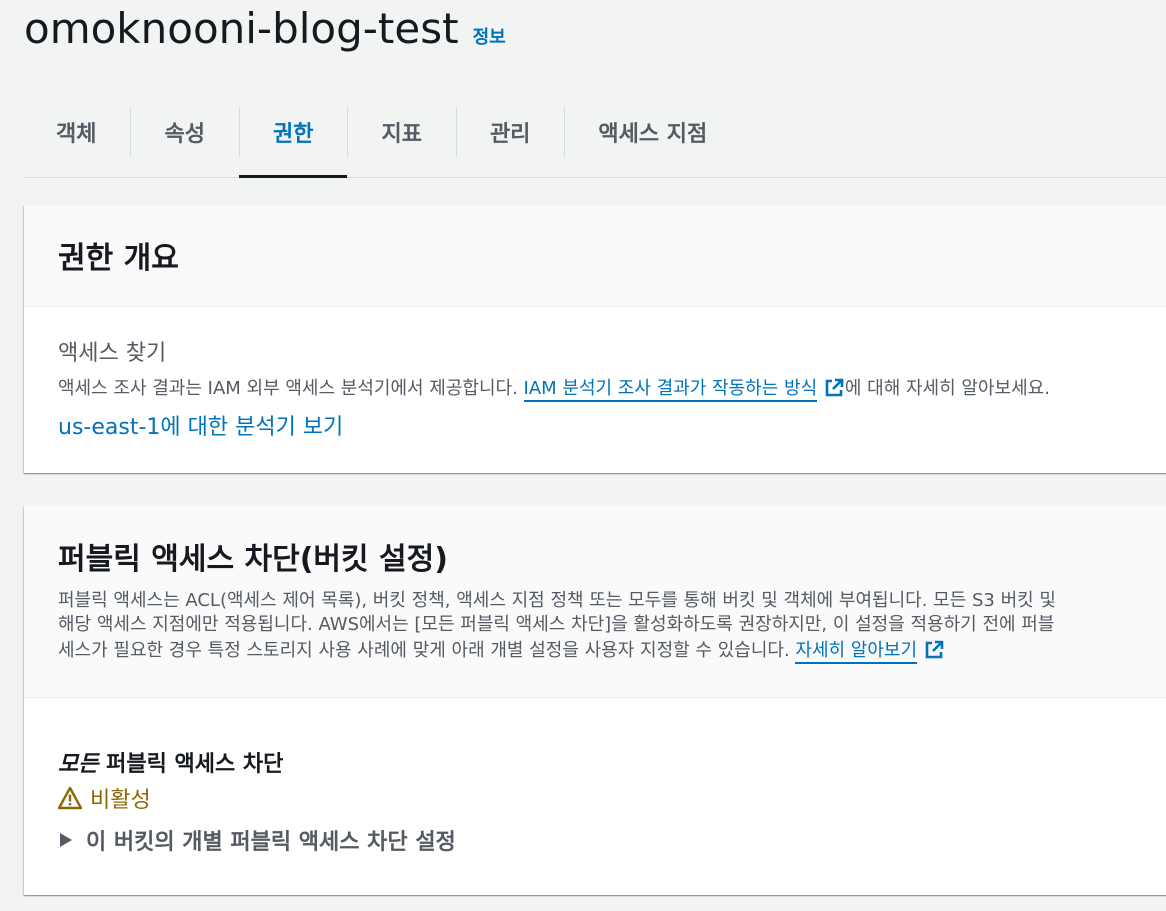 This screenshot has width=1166, height=911. What do you see at coordinates (489, 36) in the screenshot?
I see `info-link: 정보` at bounding box center [489, 36].